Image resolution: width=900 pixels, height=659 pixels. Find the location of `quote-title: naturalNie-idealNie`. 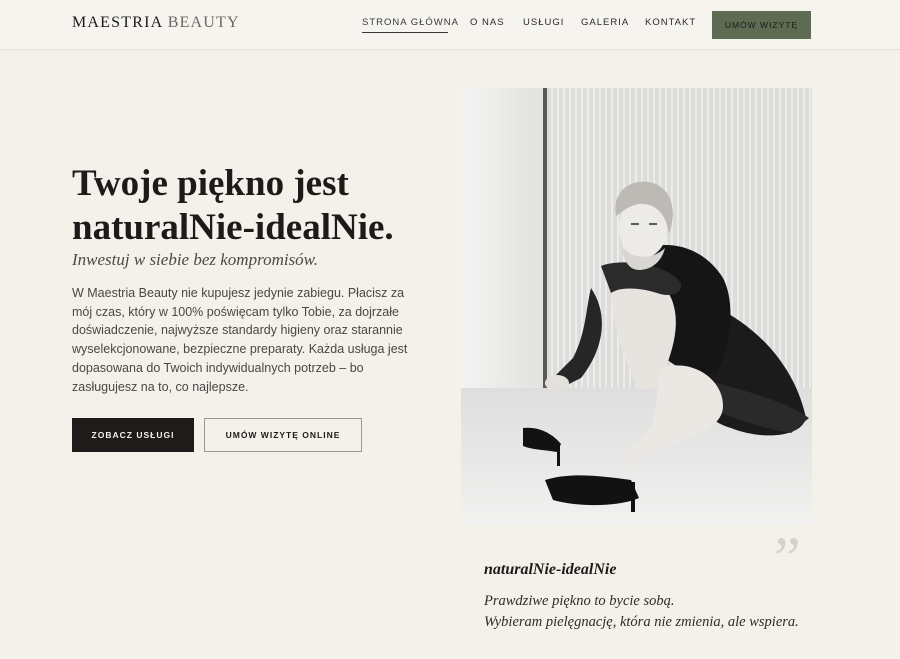

quote-title: naturalNie-idealNie is located at coordinates (550, 569).